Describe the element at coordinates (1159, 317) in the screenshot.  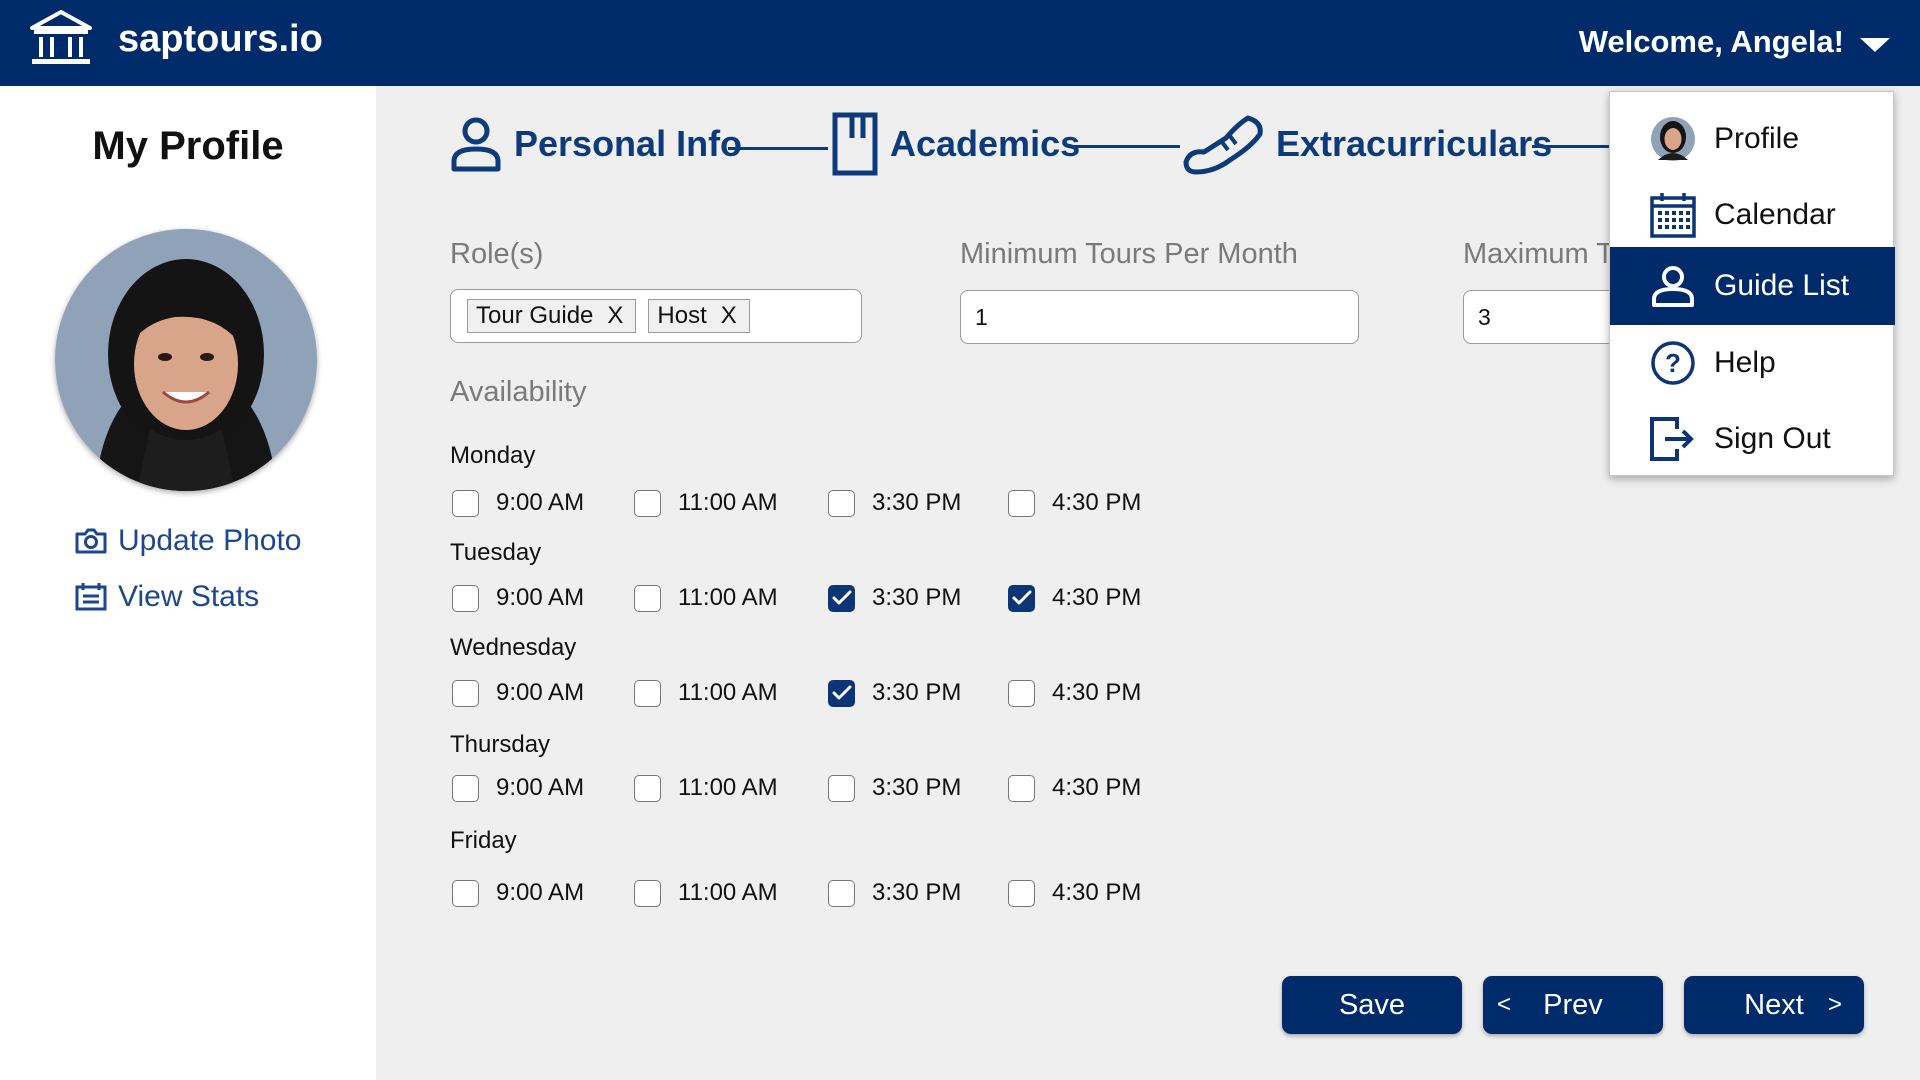
I see `min-tours-input: 1` at that location.